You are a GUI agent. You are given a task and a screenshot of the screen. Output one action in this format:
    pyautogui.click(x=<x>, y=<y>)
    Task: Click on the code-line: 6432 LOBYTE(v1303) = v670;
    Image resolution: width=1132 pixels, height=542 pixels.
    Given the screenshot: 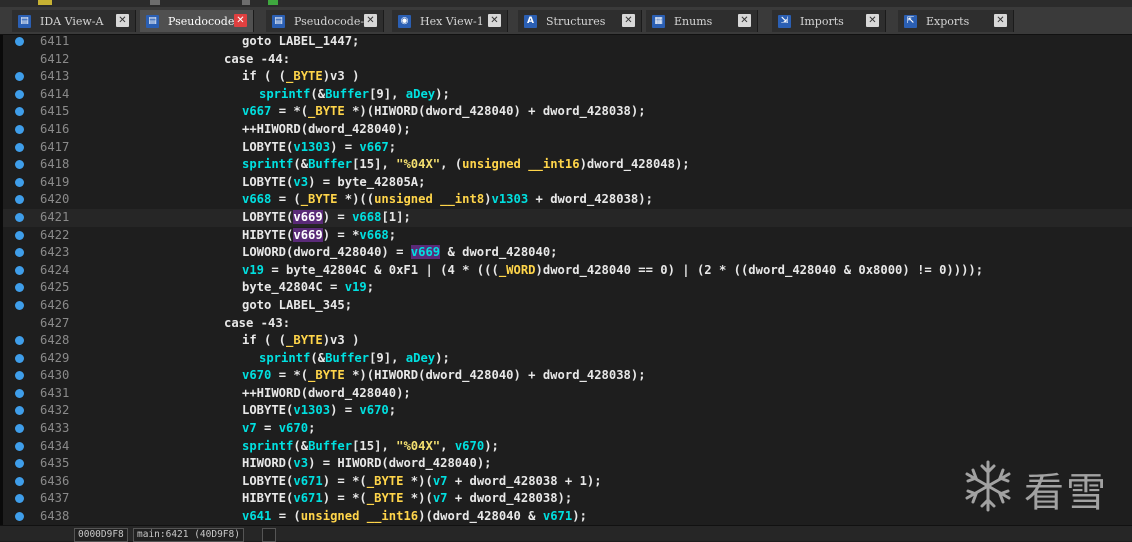 What is the action you would take?
    pyautogui.click(x=567, y=411)
    